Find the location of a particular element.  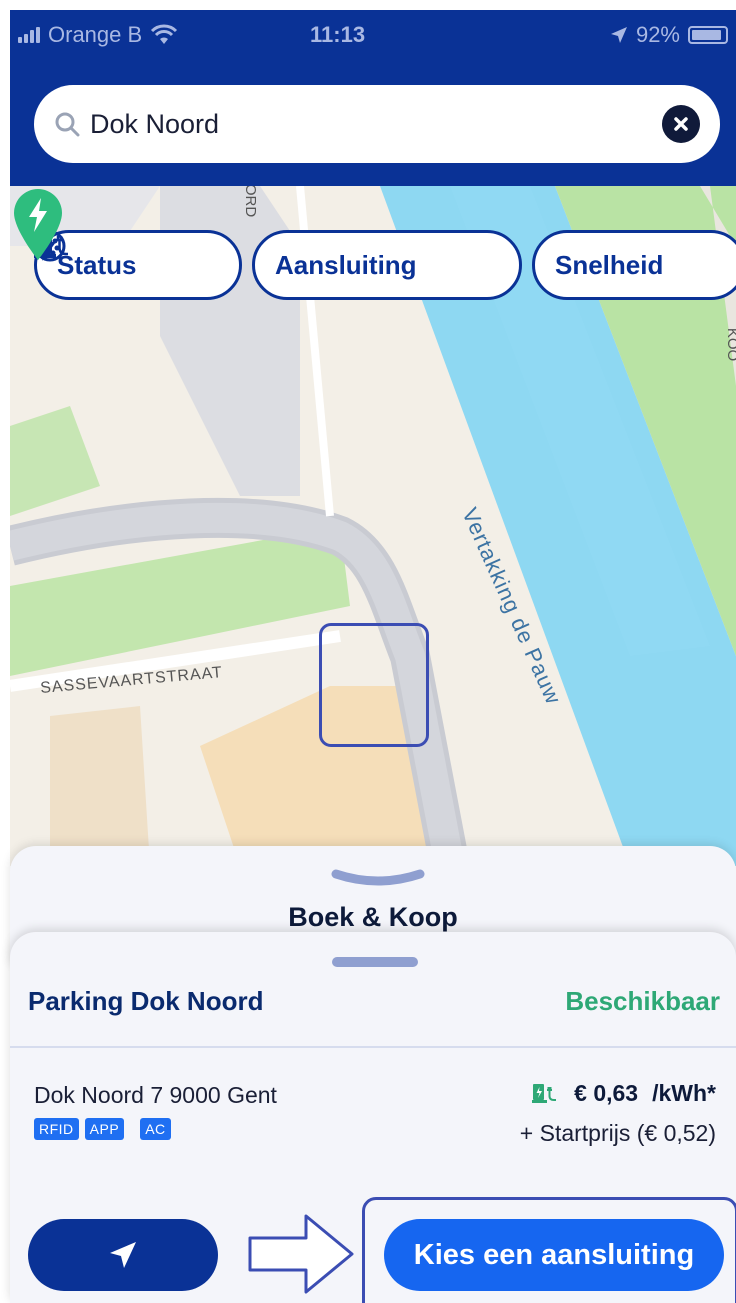

price-value: € 0,63 is located at coordinates (606, 1093).